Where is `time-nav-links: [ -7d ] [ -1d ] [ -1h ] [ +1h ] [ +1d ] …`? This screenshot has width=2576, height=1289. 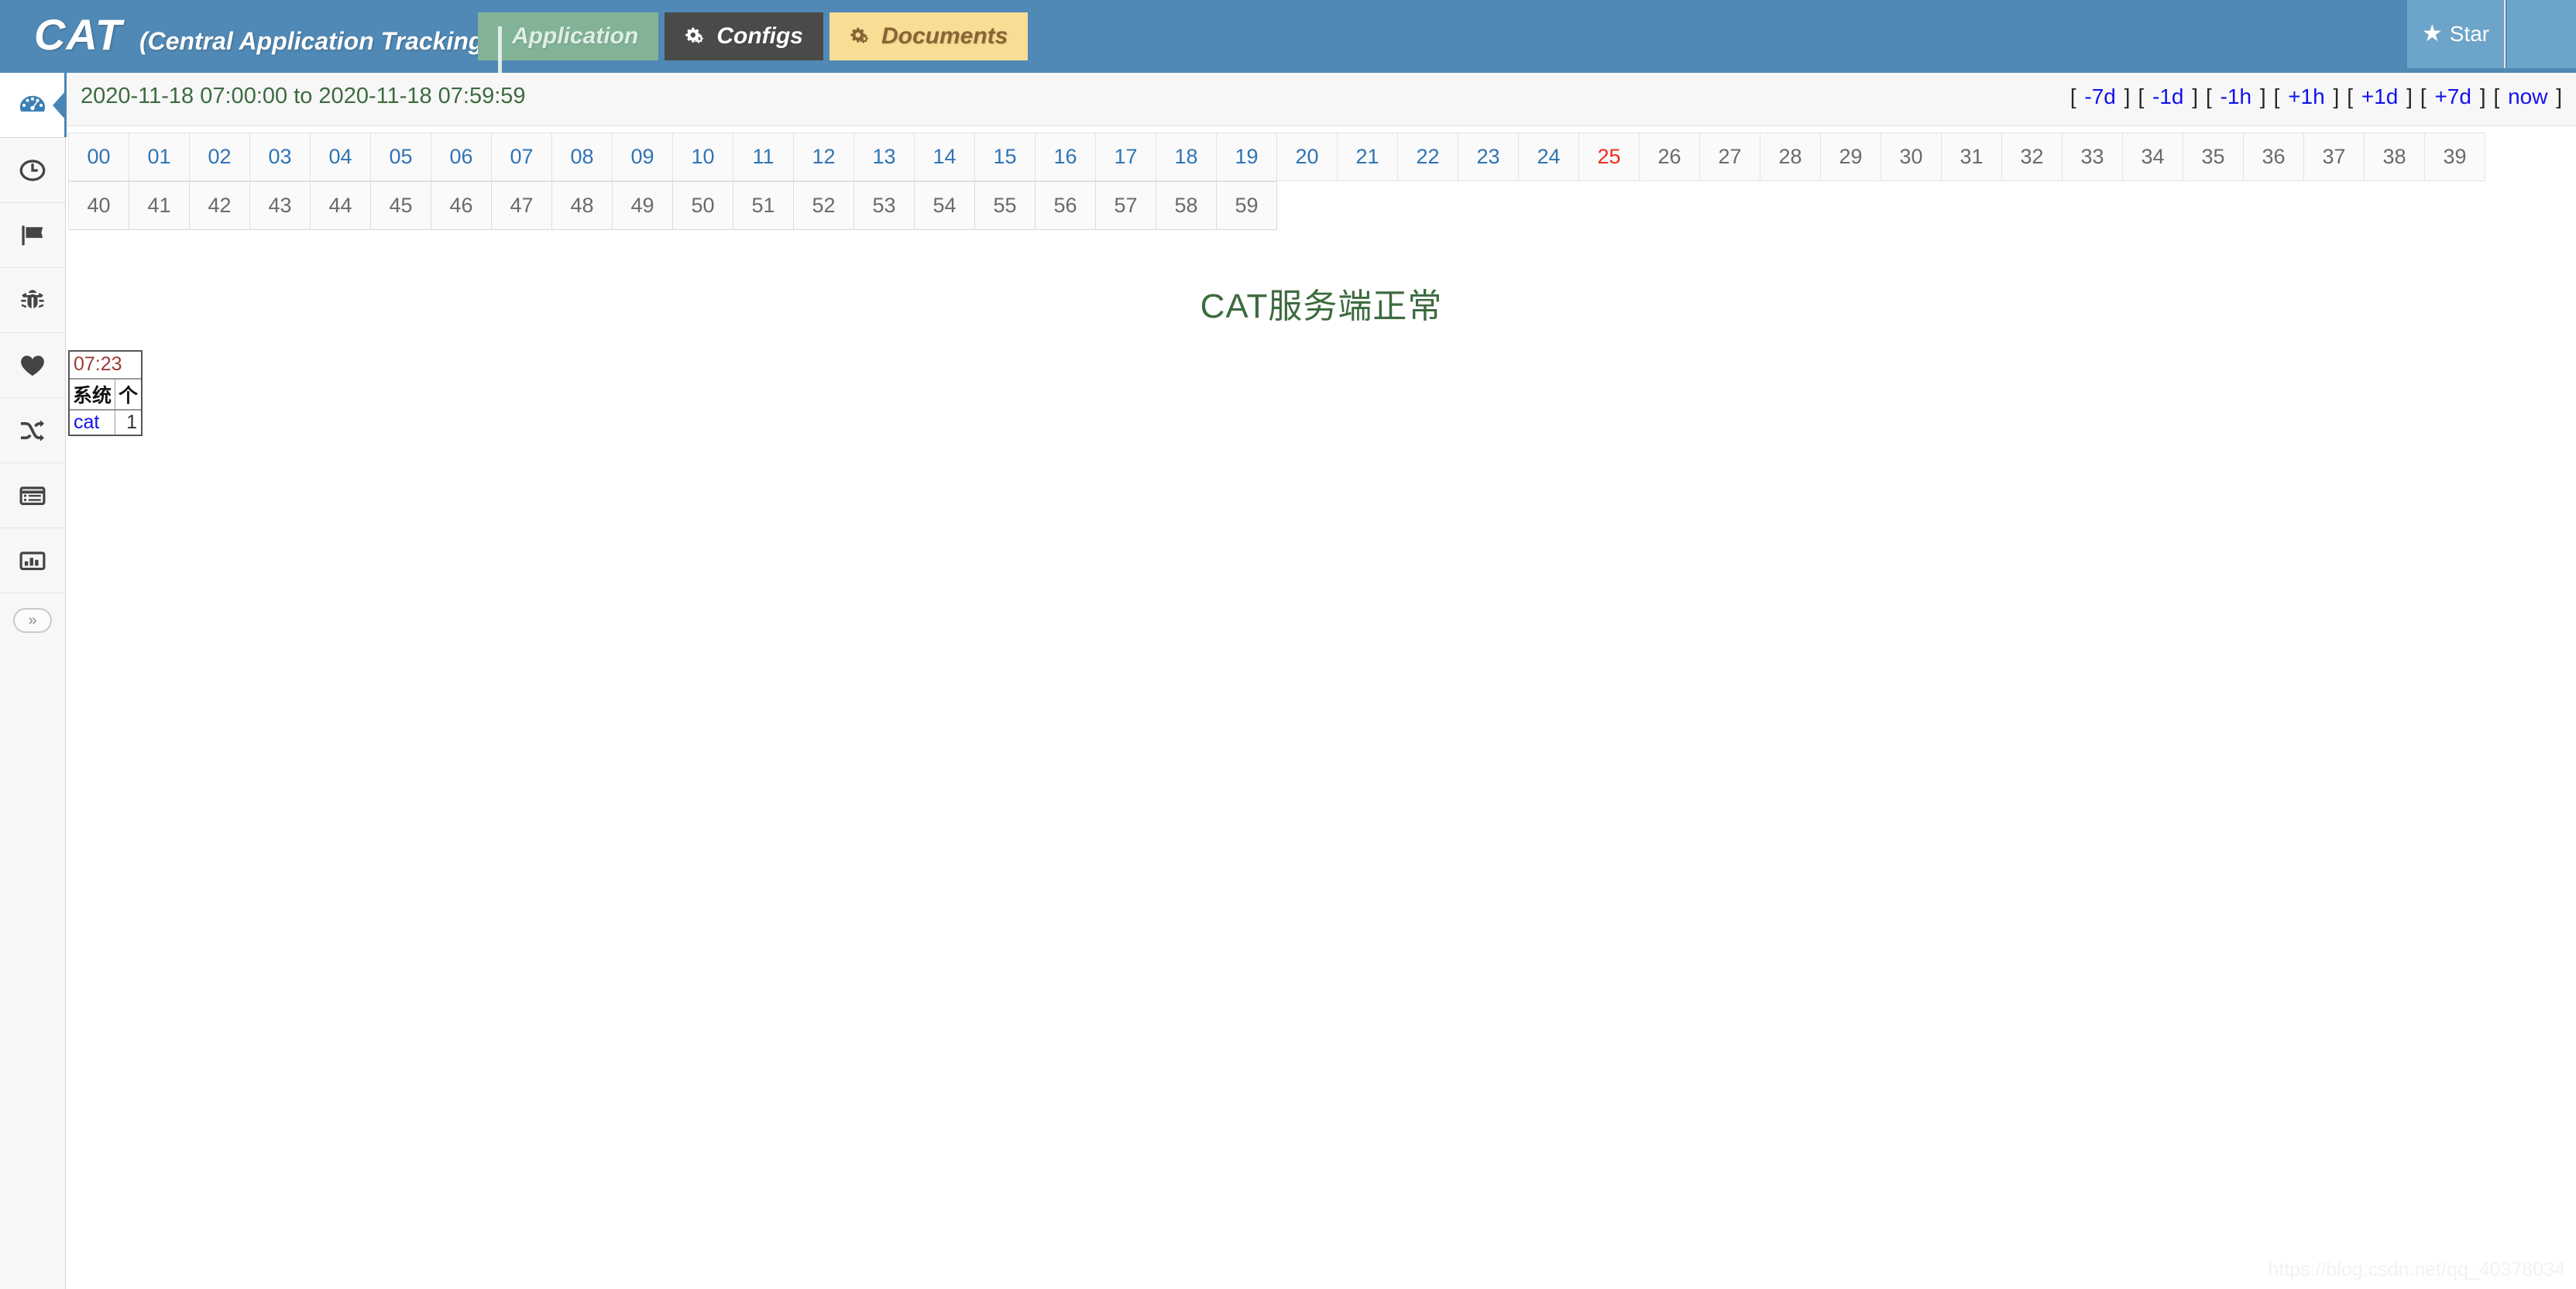 time-nav-links: [ -7d ] [ -1d ] [ -1h ] [ +1h ] [ +1d ] … is located at coordinates (2316, 97).